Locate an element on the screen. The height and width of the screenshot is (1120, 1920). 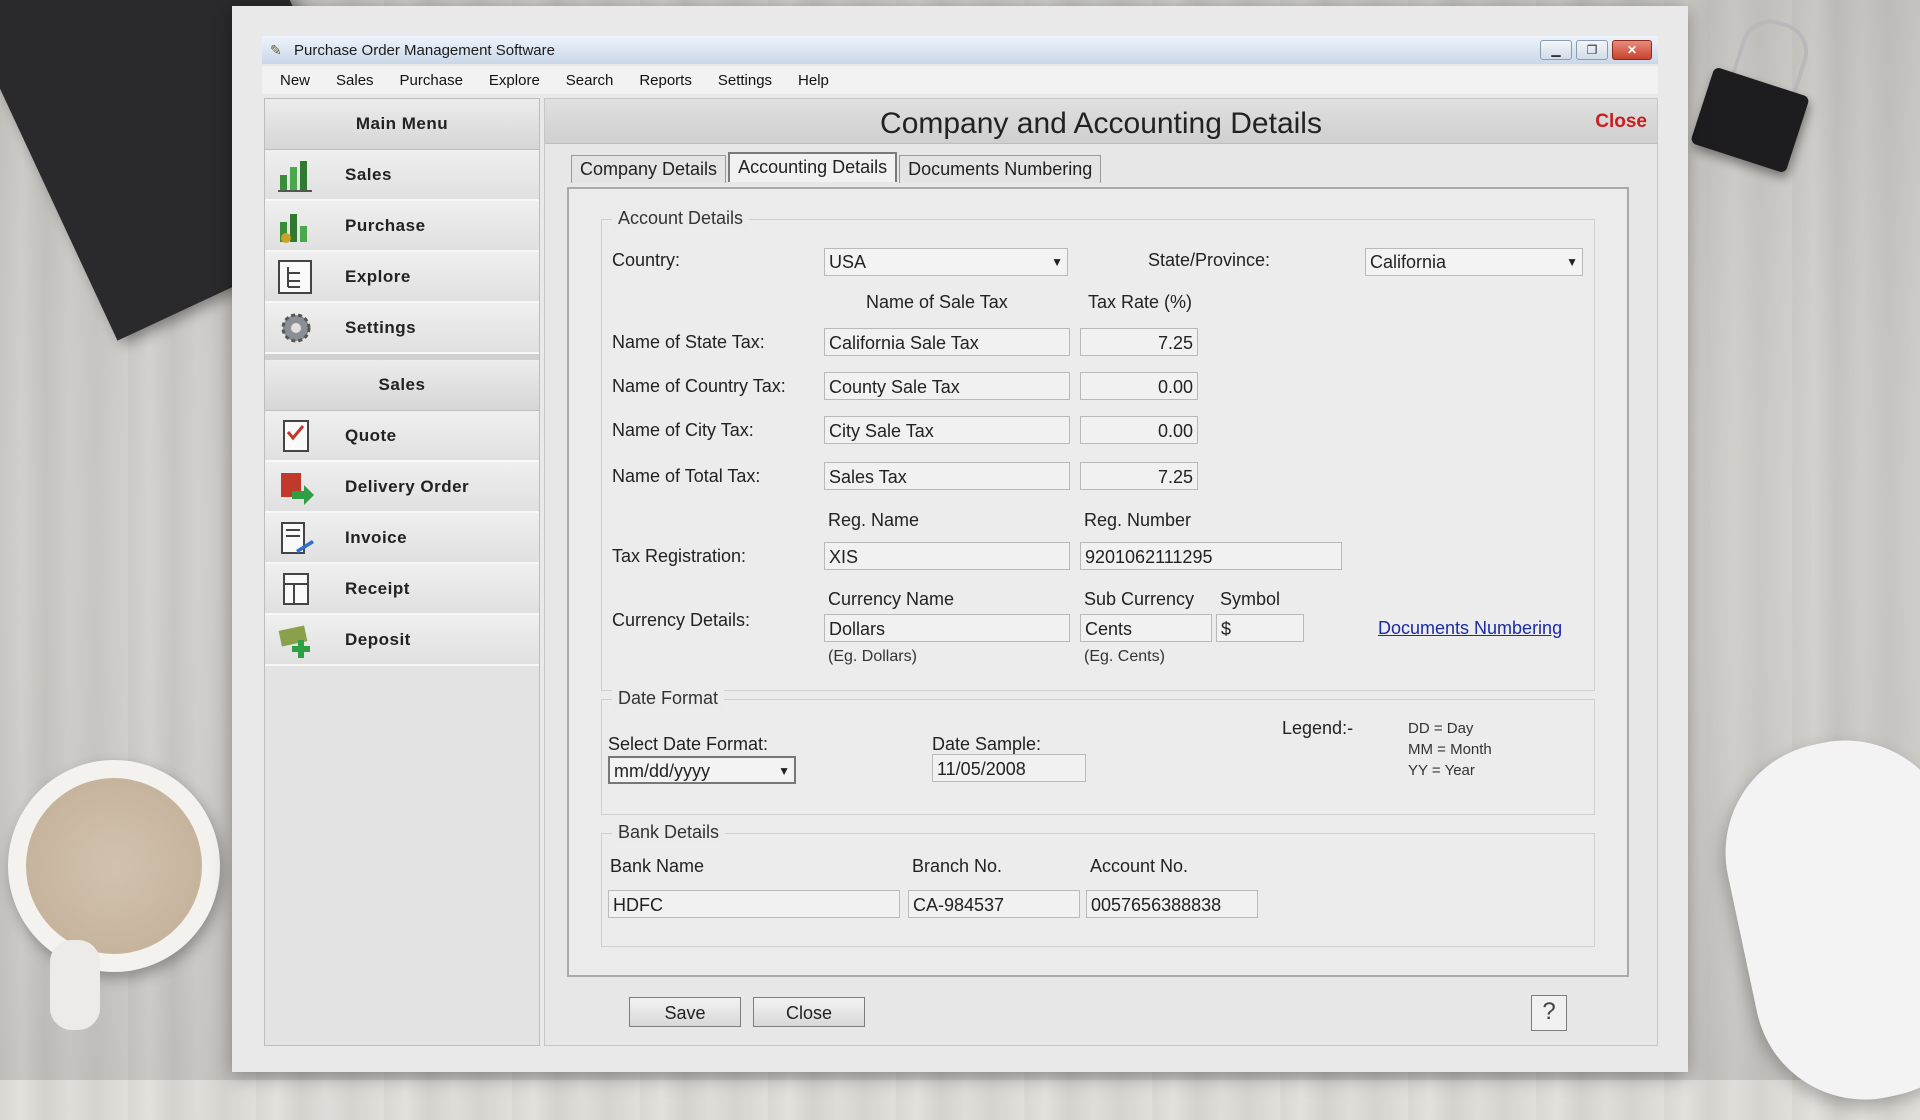
sidebar-item-label: Explore is located at coordinates (378, 276).